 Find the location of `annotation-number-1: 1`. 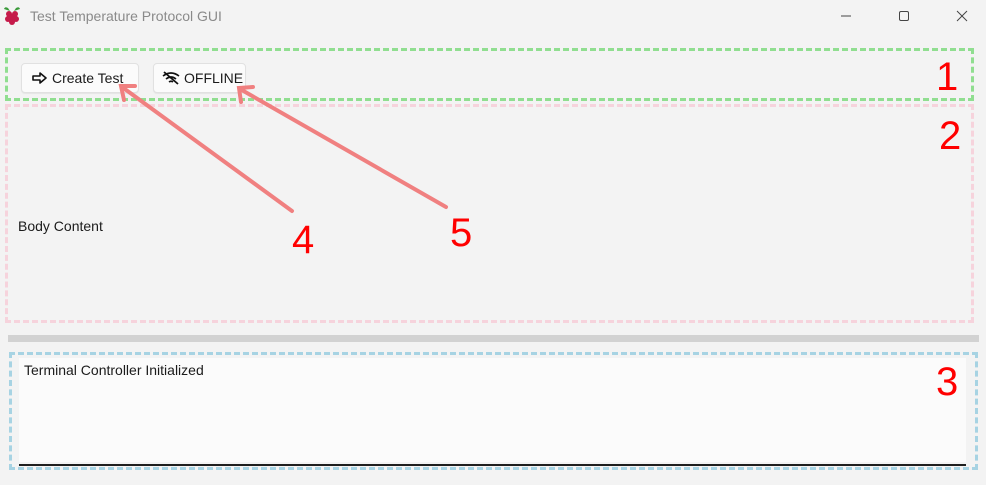

annotation-number-1: 1 is located at coordinates (947, 77).